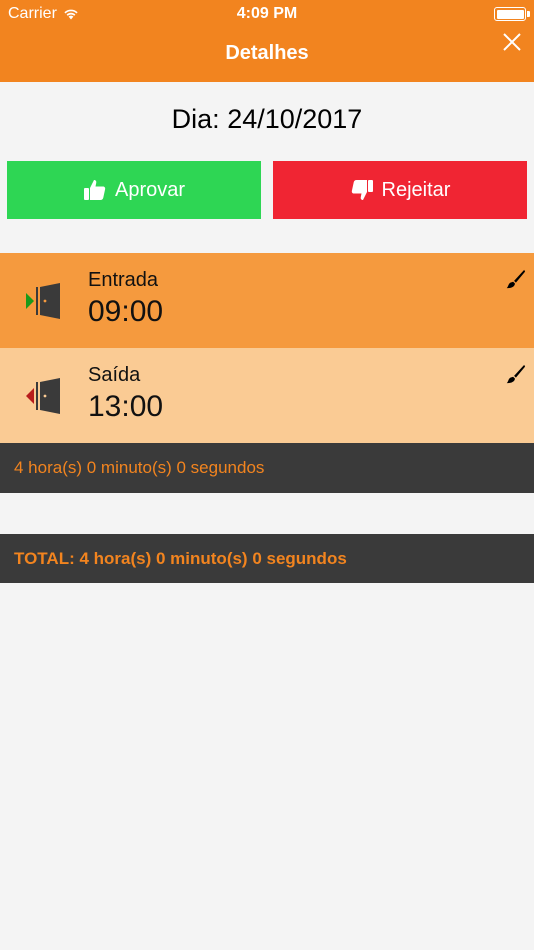 The width and height of the screenshot is (534, 950). Describe the element at coordinates (267, 119) in the screenshot. I see `date-title: Dia: 24/10/2017` at that location.